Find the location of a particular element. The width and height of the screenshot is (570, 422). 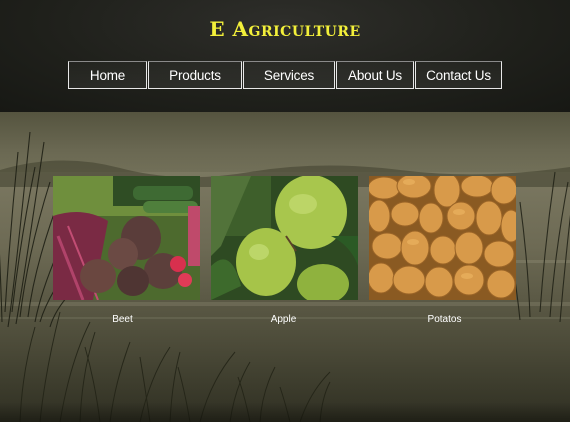

product-card-apple is located at coordinates (284, 238).